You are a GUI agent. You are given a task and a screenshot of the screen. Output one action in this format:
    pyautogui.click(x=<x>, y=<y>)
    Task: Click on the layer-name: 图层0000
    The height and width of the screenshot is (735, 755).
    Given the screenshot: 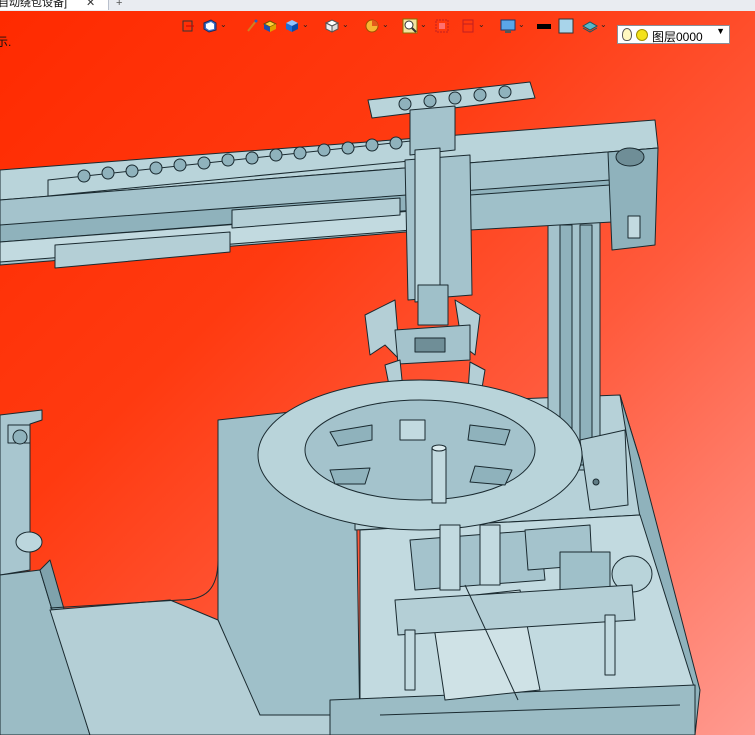 What is the action you would take?
    pyautogui.click(x=677, y=37)
    